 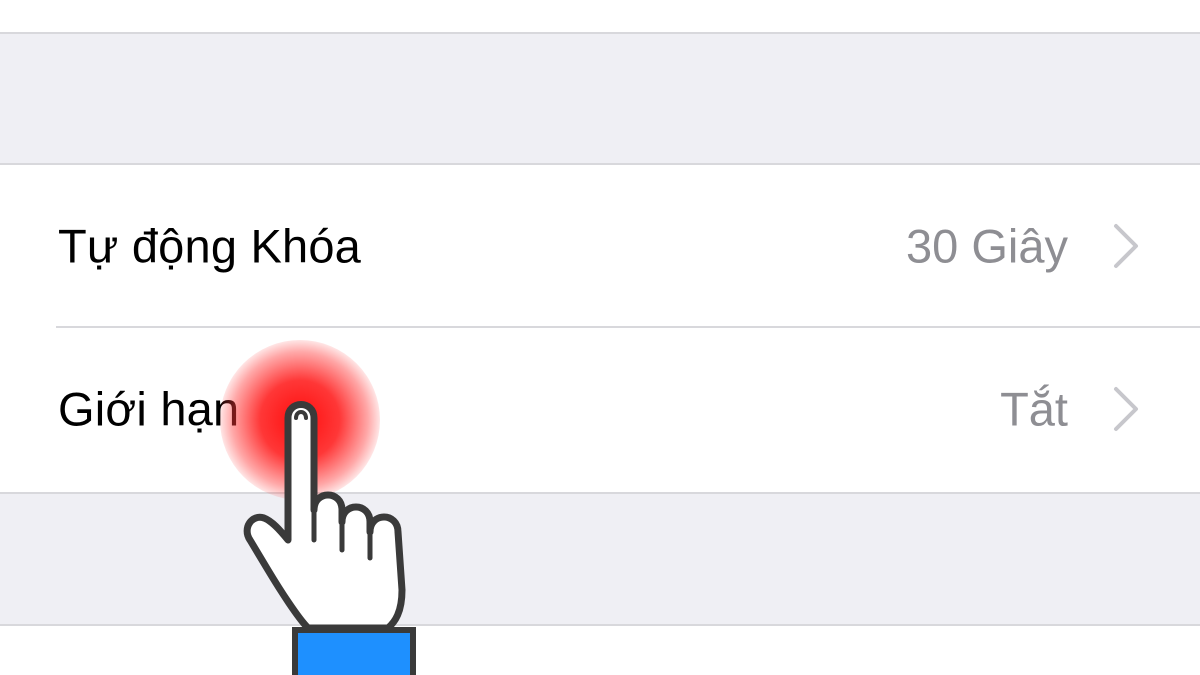 I want to click on top-area, so click(x=600, y=16).